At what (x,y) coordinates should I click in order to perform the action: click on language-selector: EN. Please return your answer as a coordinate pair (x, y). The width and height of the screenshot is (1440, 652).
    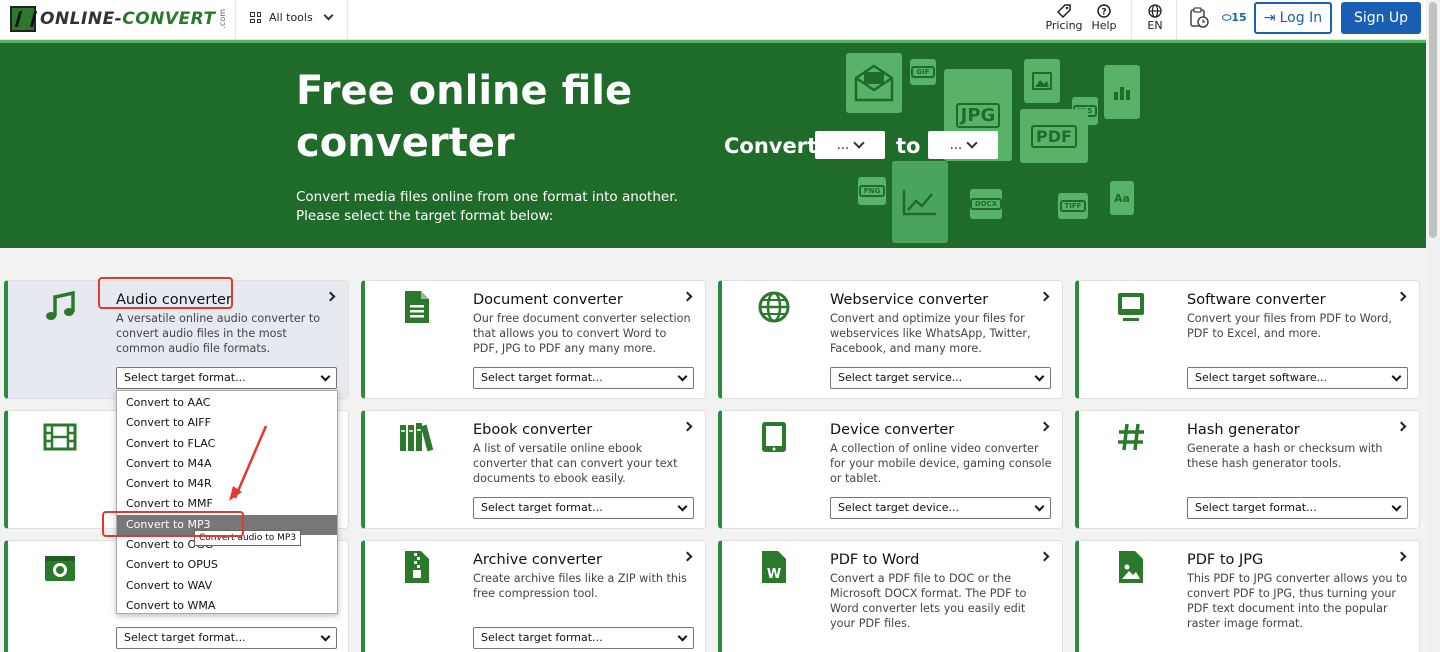
    Looking at the image, I should click on (1155, 17).